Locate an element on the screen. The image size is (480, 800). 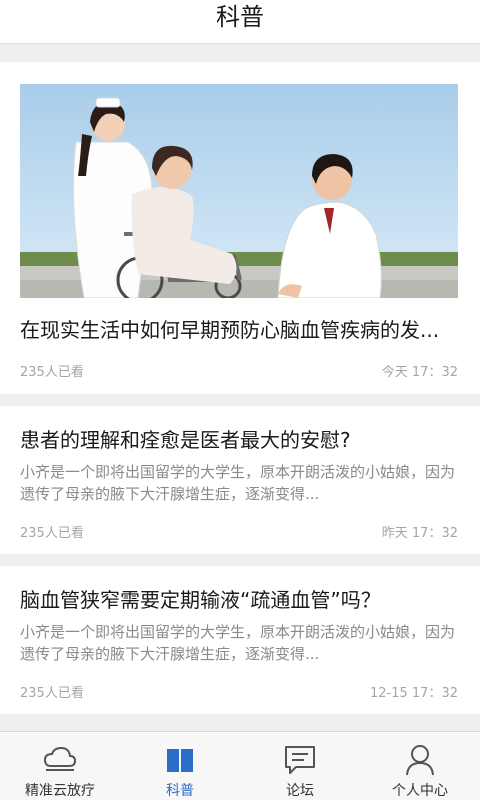
tab-cloud-radiotherapy: 精准云放疗 is located at coordinates (60, 766).